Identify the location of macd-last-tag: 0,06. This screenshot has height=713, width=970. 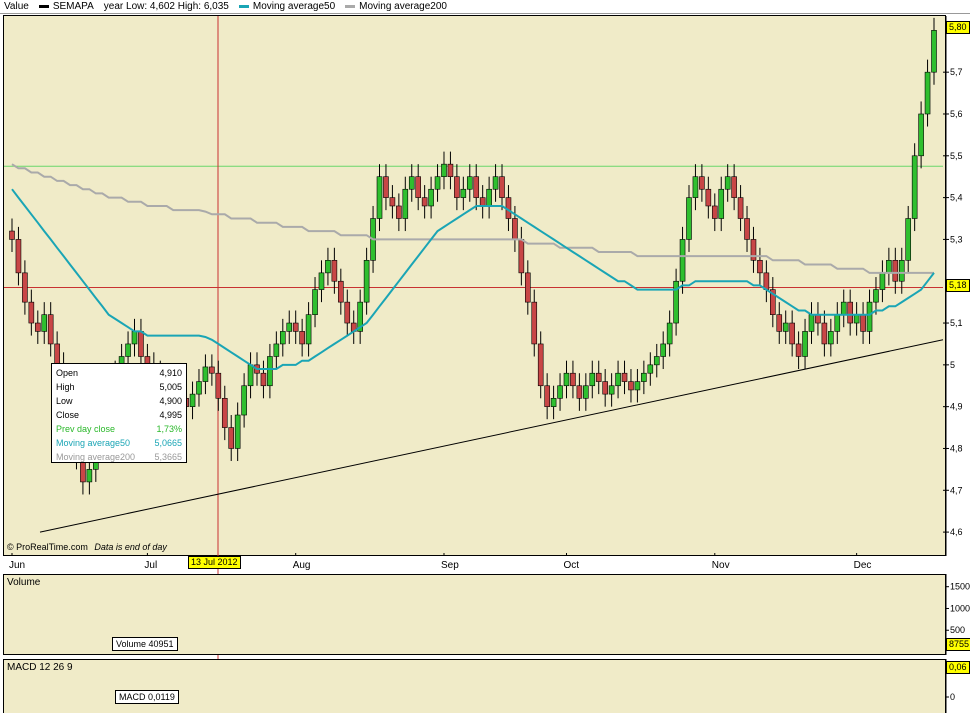
(958, 667).